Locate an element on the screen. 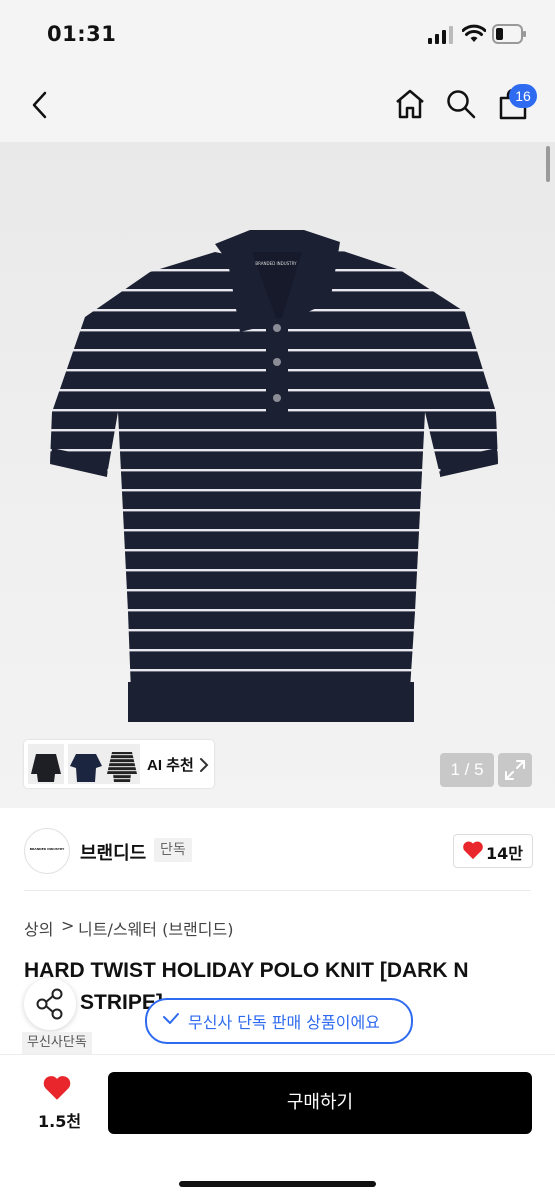 Image resolution: width=555 pixels, height=1201 pixels. like-heart-icon is located at coordinates (57, 1087).